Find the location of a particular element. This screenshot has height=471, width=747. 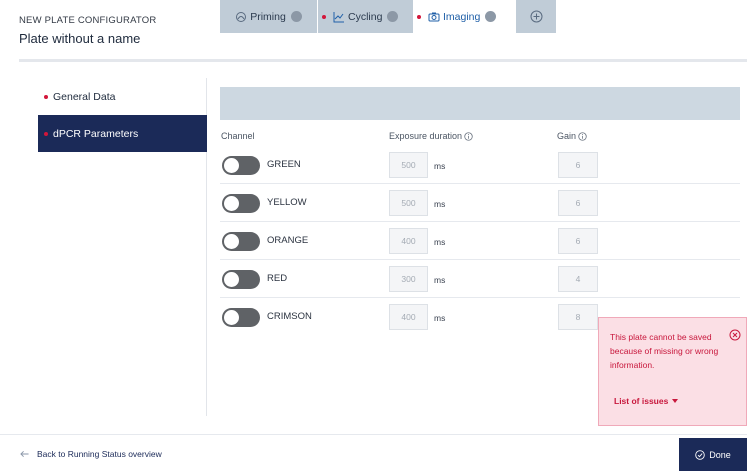

tab-imaging: Imaging is located at coordinates (464, 16).